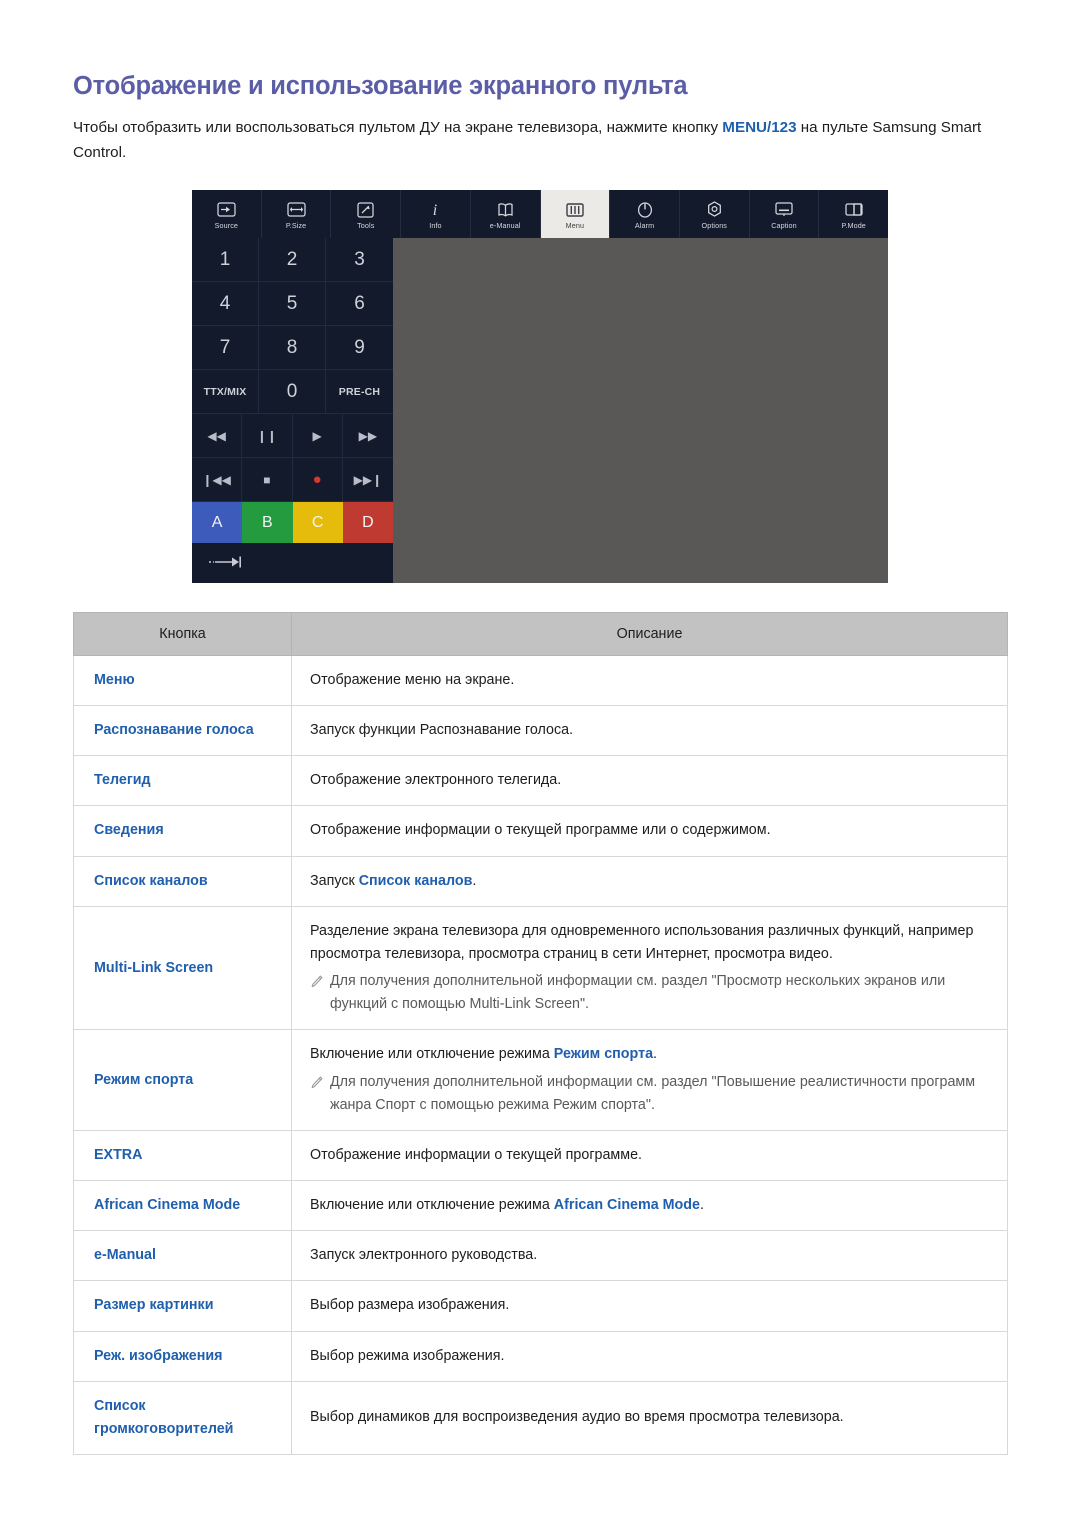 This screenshot has height=1527, width=1080. What do you see at coordinates (227, 214) in the screenshot?
I see `remote-top-button-source: Source` at bounding box center [227, 214].